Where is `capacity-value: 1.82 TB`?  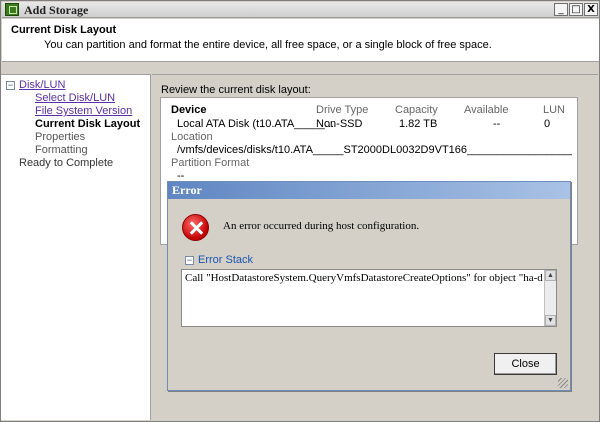
capacity-value: 1.82 TB is located at coordinates (418, 124).